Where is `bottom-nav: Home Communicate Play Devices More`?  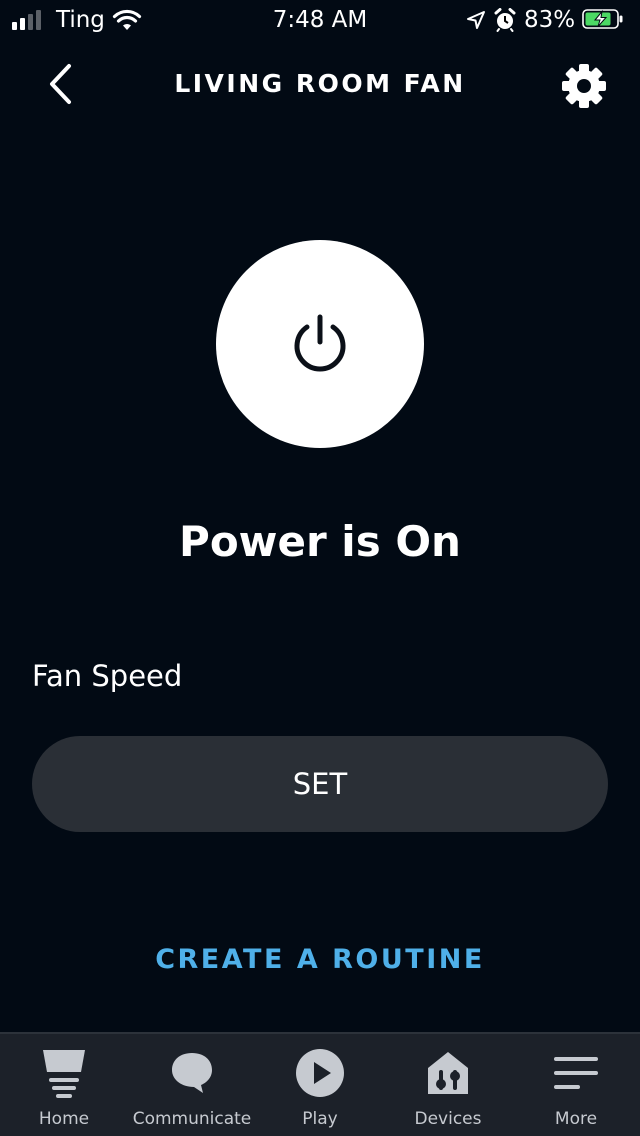 bottom-nav: Home Communicate Play Devices More is located at coordinates (320, 1084).